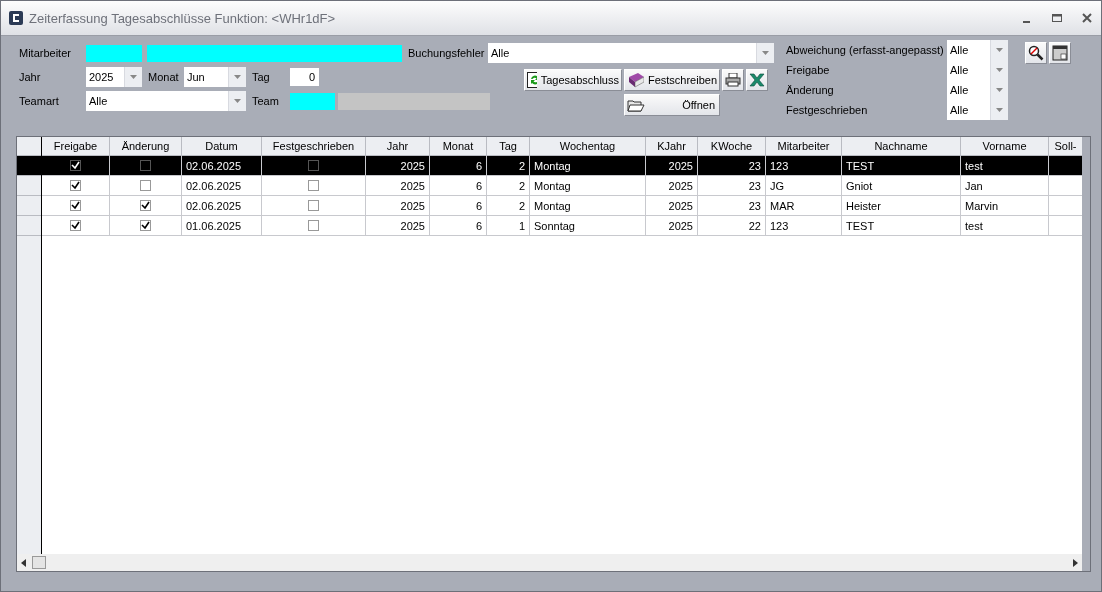 This screenshot has height=592, width=1102. I want to click on column-header: Tag, so click(508, 146).